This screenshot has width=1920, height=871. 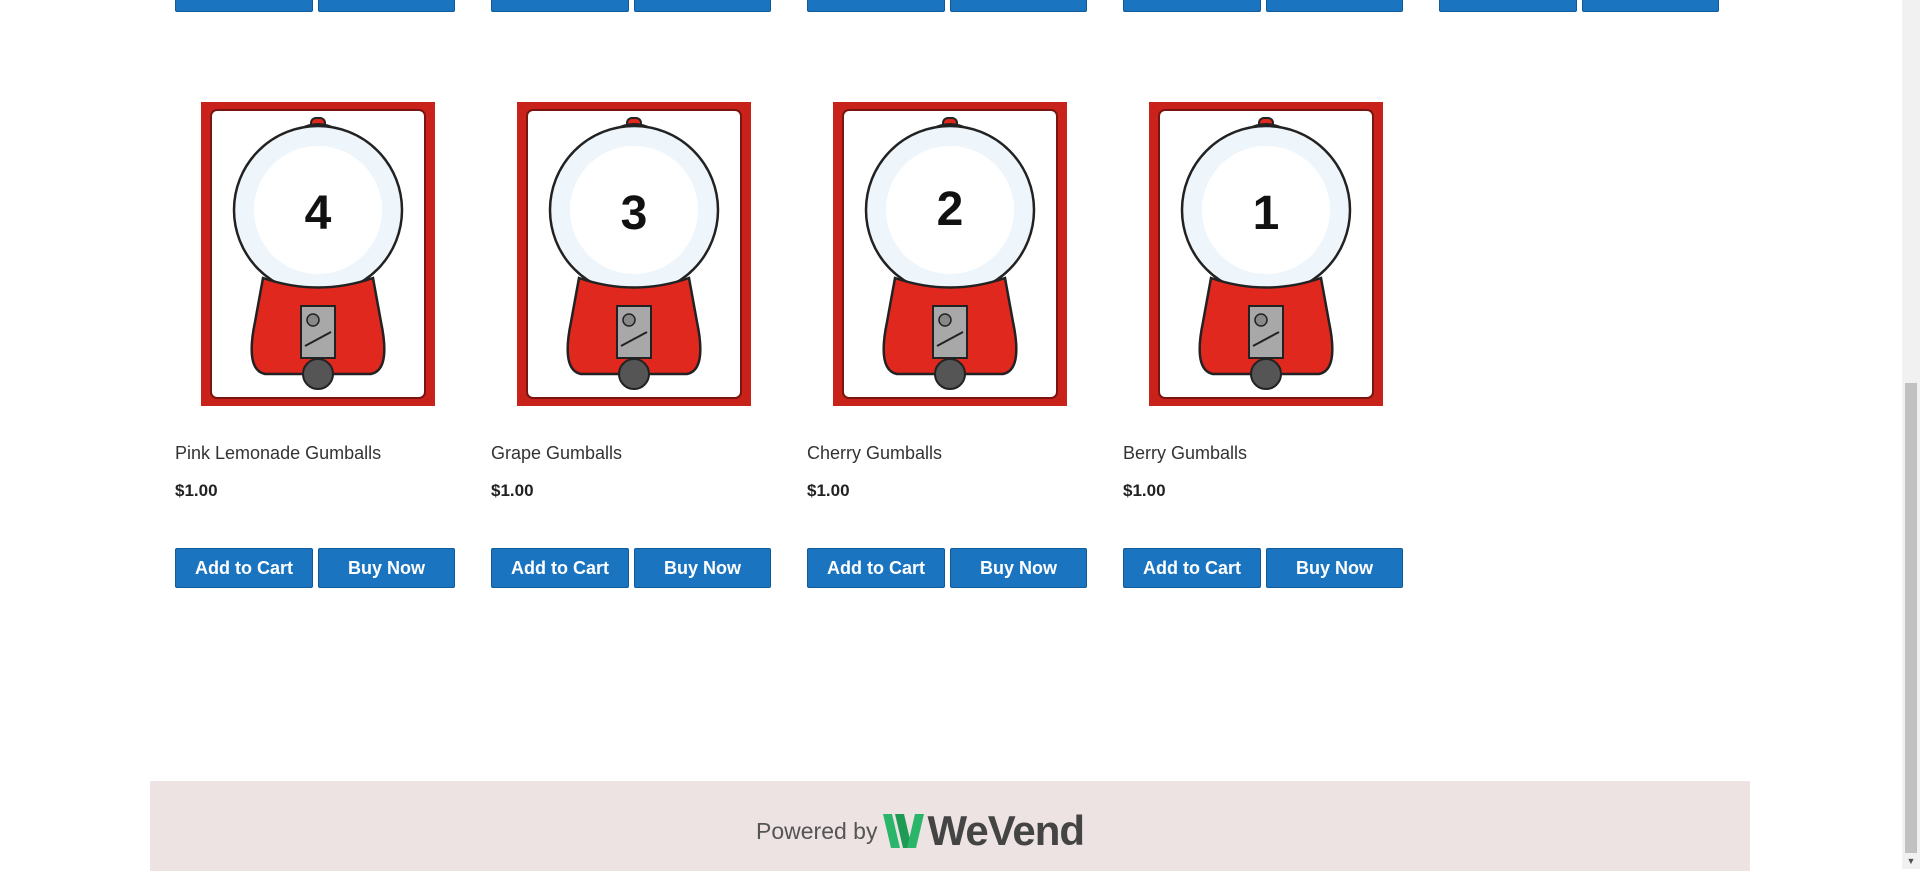 I want to click on vertical-scrollbar: ▼, so click(x=1911, y=434).